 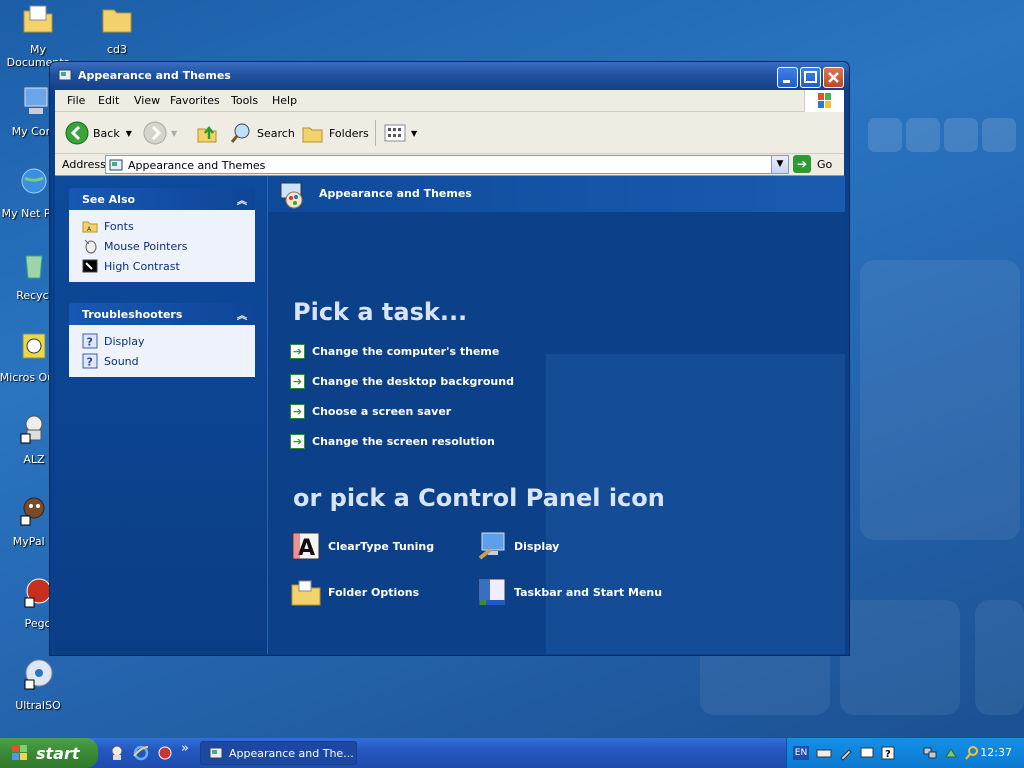 I want to click on clock: 12:37, so click(x=996, y=752).